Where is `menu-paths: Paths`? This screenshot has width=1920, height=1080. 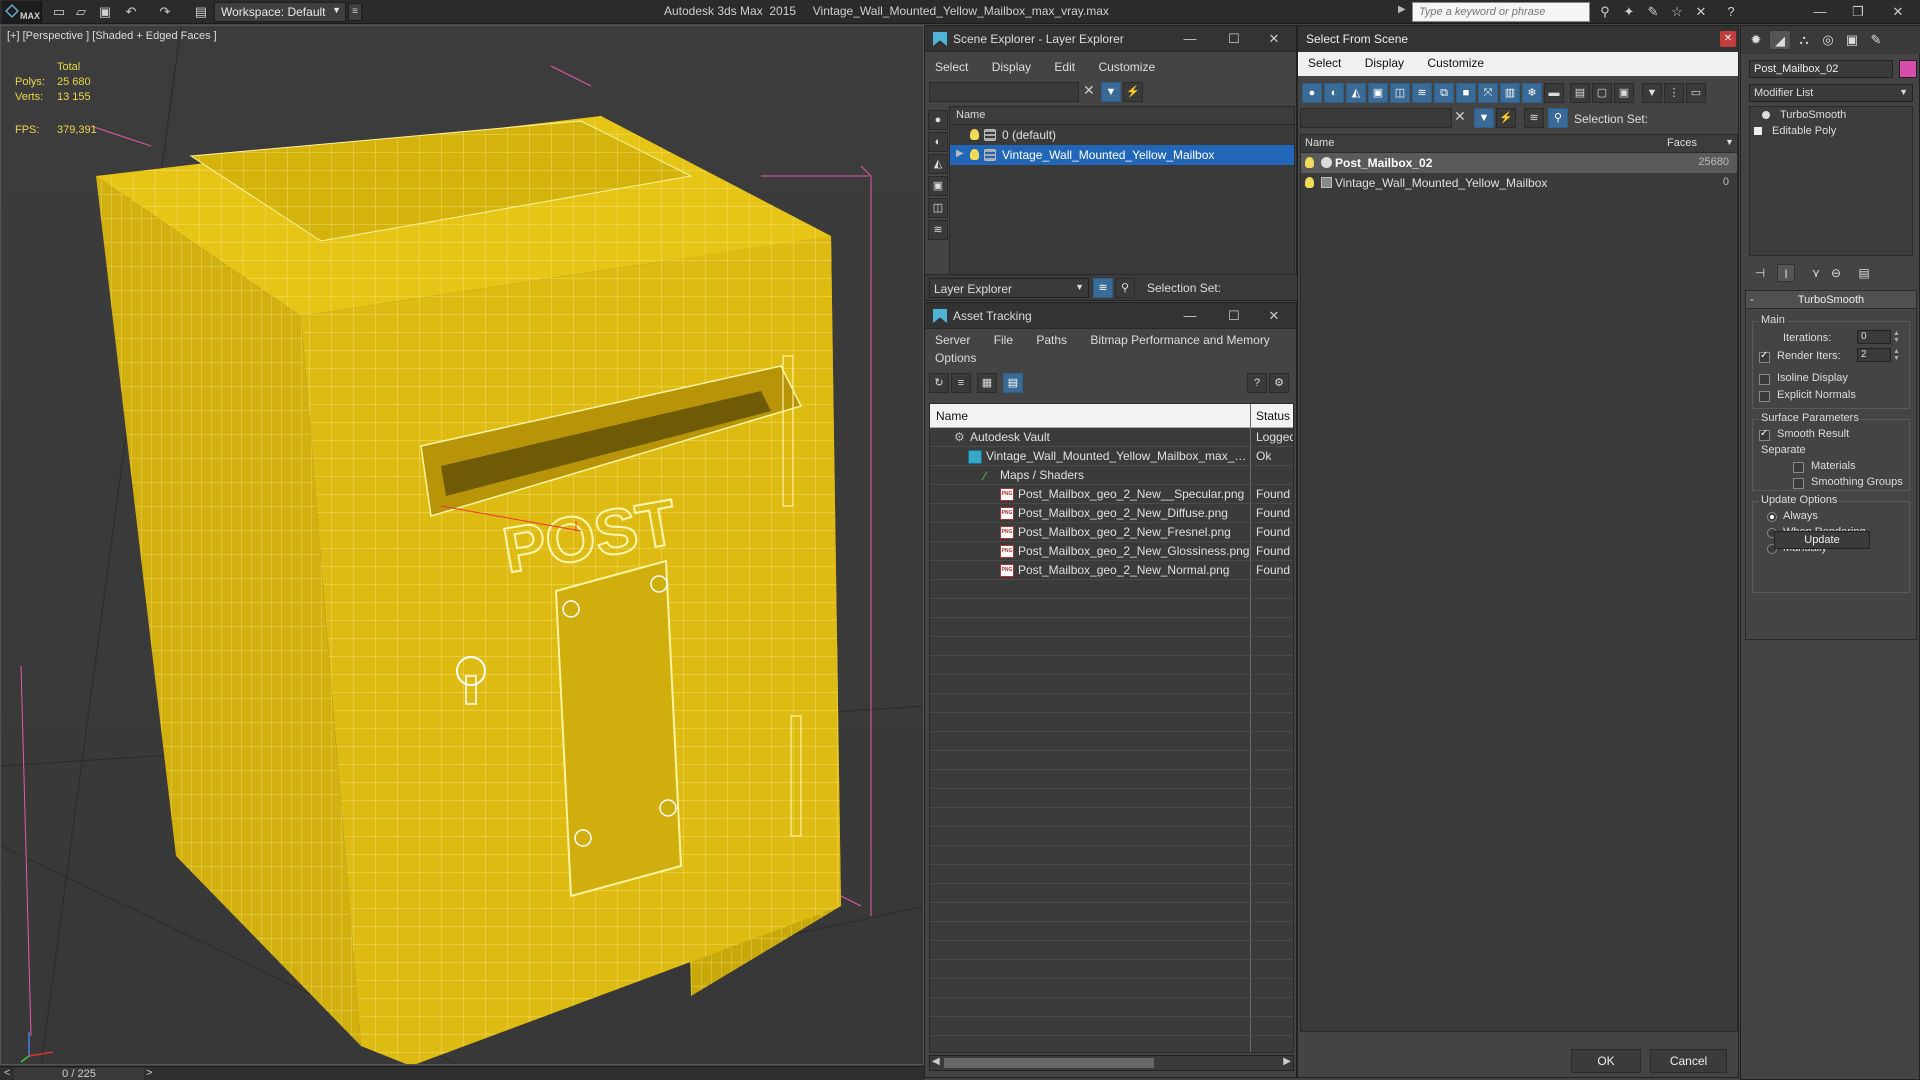 menu-paths: Paths is located at coordinates (1051, 338).